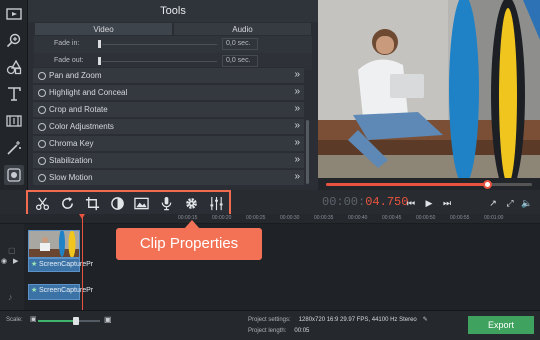 The width and height of the screenshot is (540, 340). I want to click on project-length: Project length: 00:05, so click(278, 331).